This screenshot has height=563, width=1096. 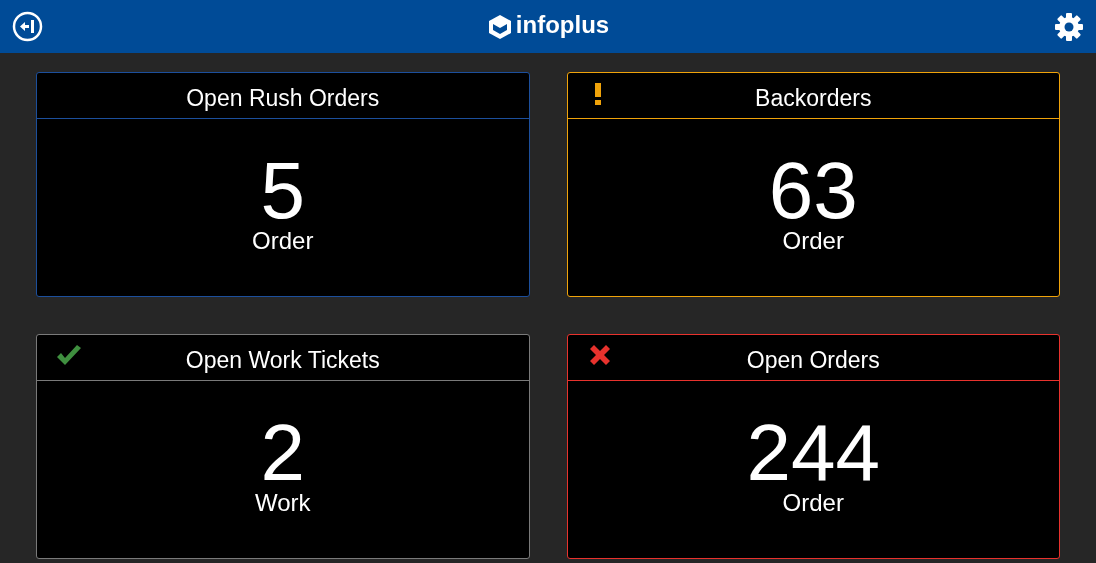 I want to click on card-title: Open Work Tickets, so click(x=282, y=360).